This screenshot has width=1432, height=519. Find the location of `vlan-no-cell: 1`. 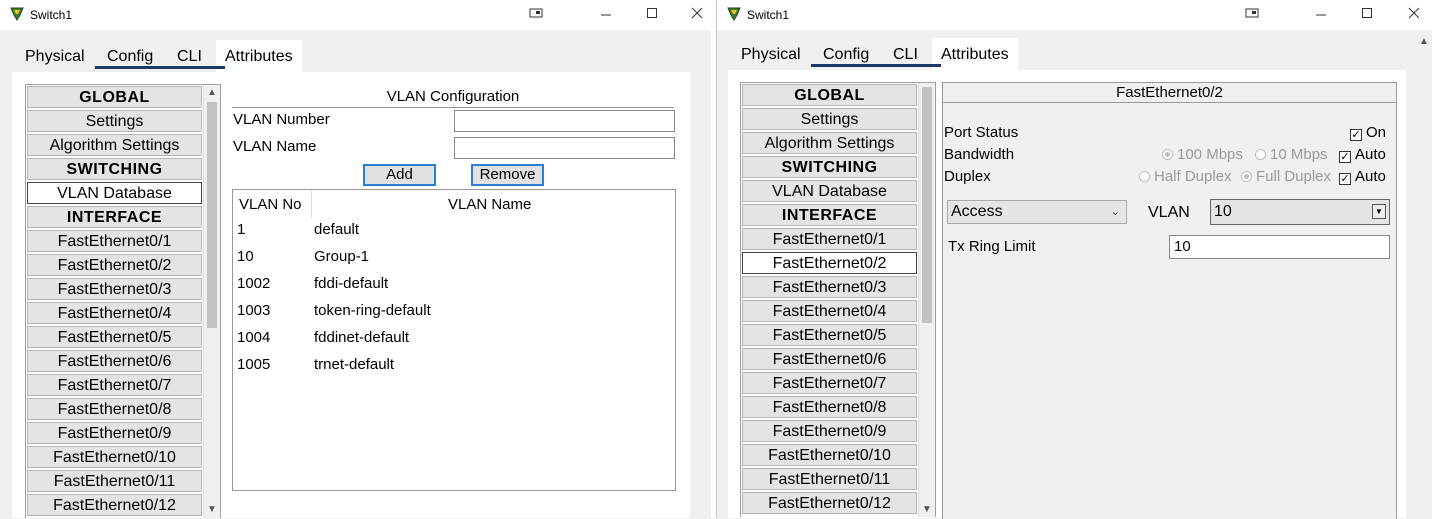

vlan-no-cell: 1 is located at coordinates (241, 229).